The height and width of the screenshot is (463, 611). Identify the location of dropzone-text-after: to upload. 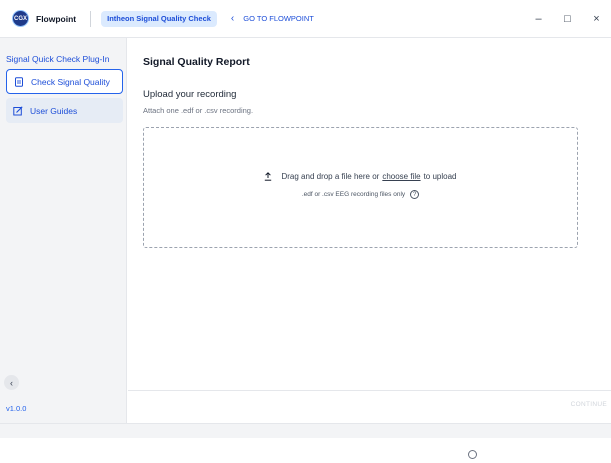
(440, 176).